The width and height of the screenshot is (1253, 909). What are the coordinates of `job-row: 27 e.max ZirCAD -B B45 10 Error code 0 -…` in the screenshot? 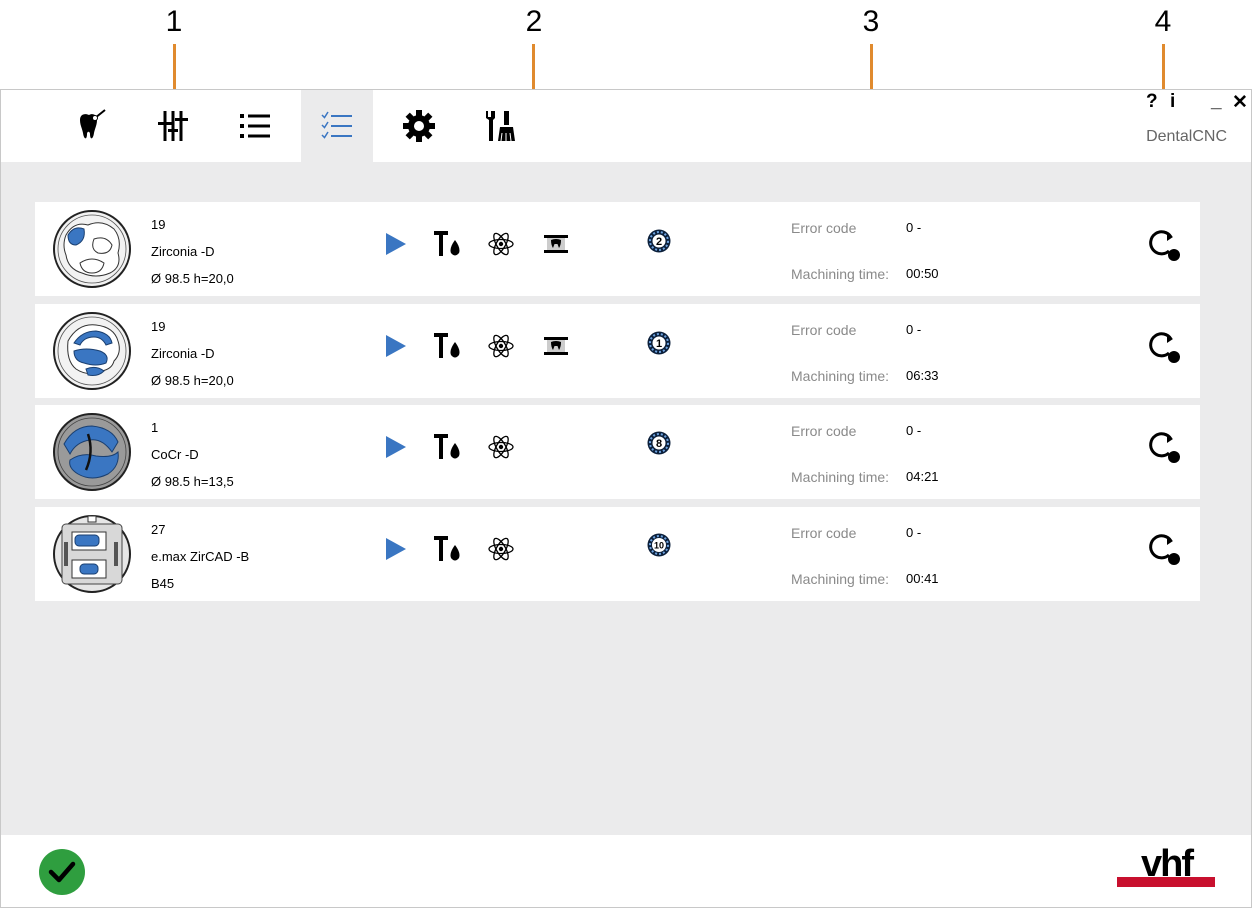 It's located at (617, 554).